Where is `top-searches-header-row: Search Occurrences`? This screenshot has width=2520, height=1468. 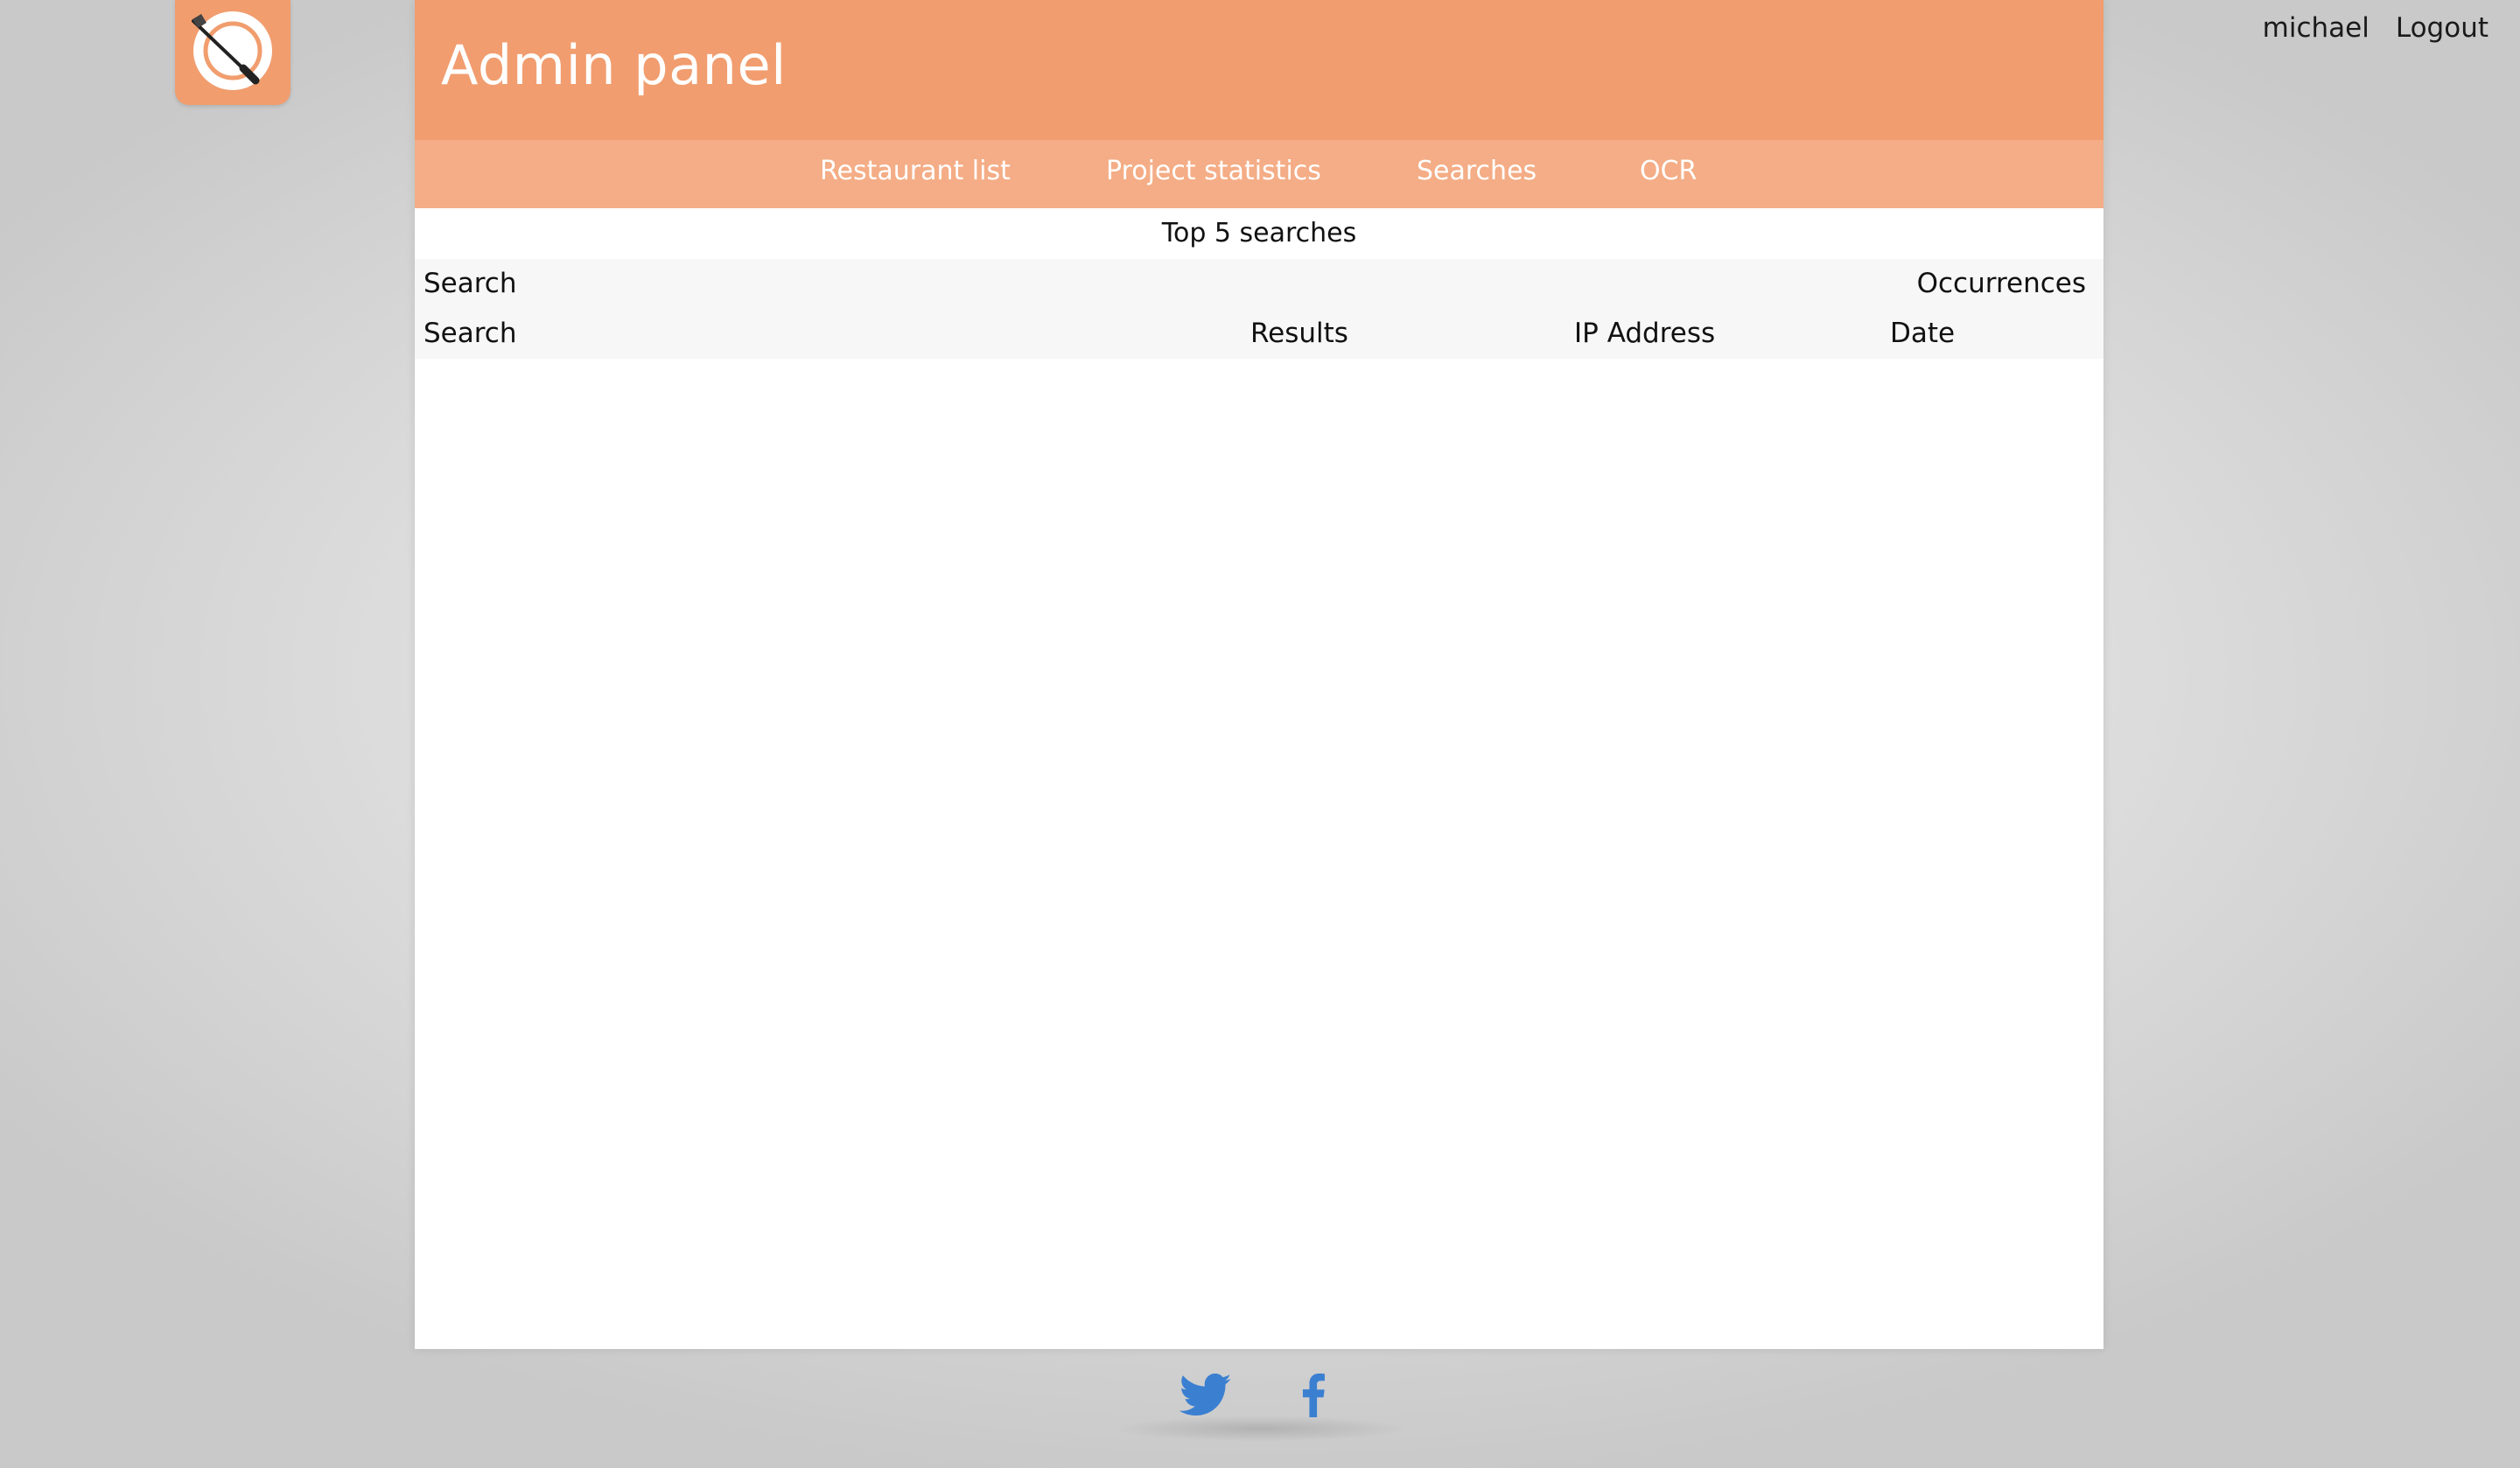
top-searches-header-row: Search Occurrences is located at coordinates (1259, 284).